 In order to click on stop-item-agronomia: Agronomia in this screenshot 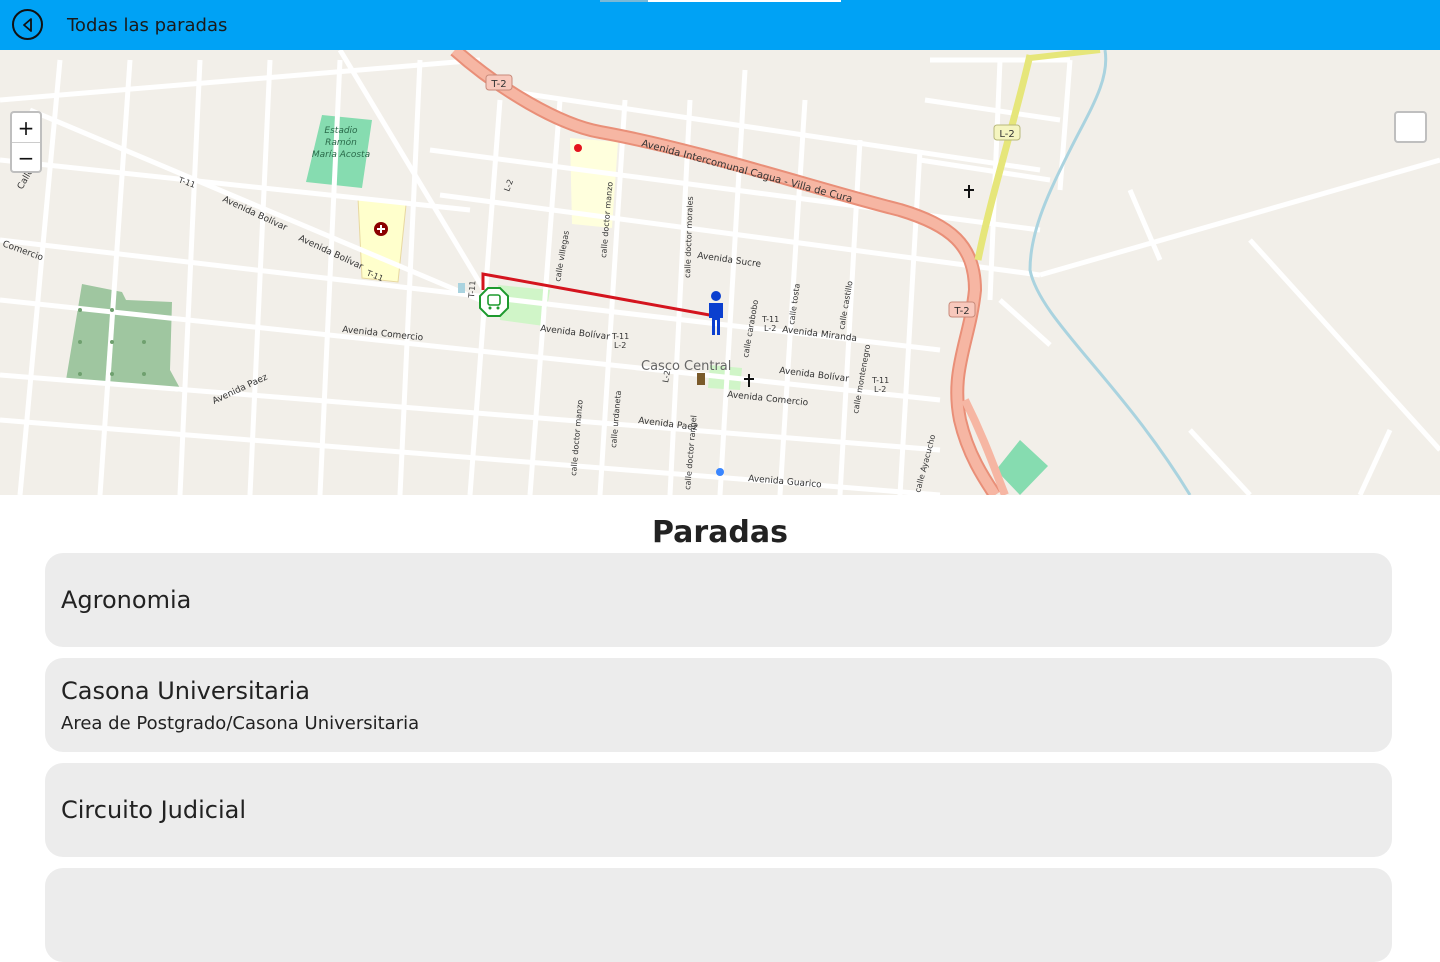, I will do `click(718, 600)`.